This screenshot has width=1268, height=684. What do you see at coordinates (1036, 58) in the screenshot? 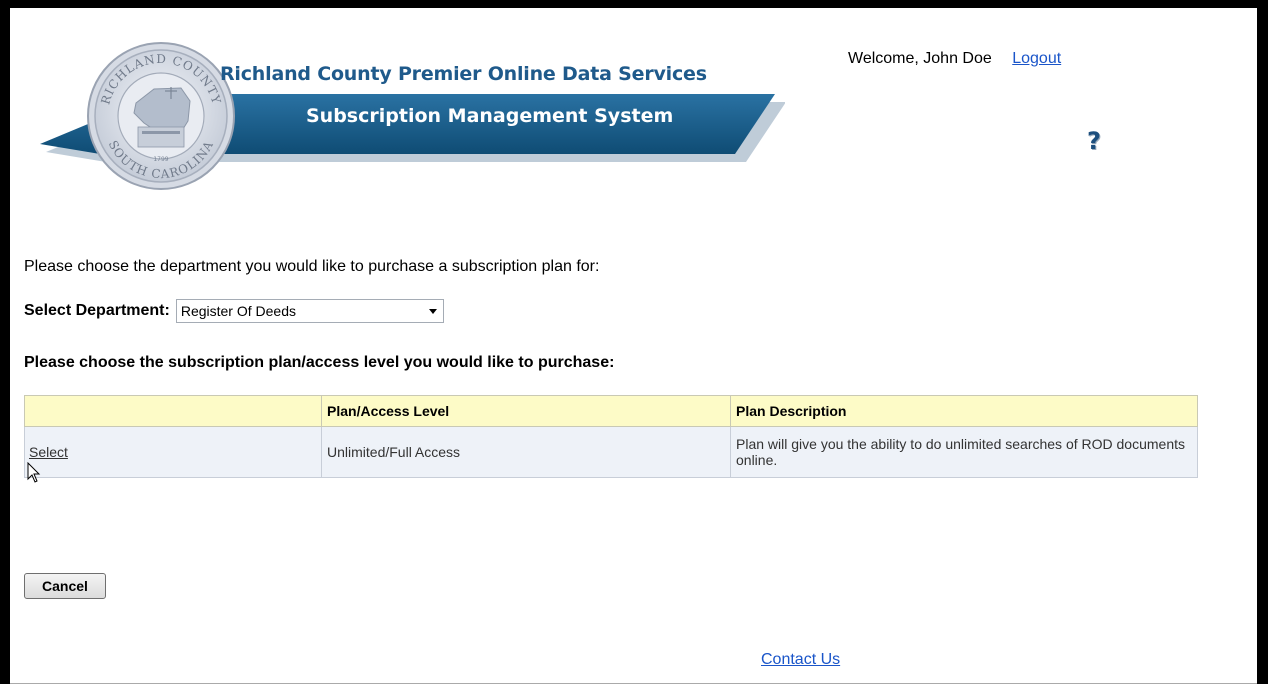
I see `logout-link: Logout` at bounding box center [1036, 58].